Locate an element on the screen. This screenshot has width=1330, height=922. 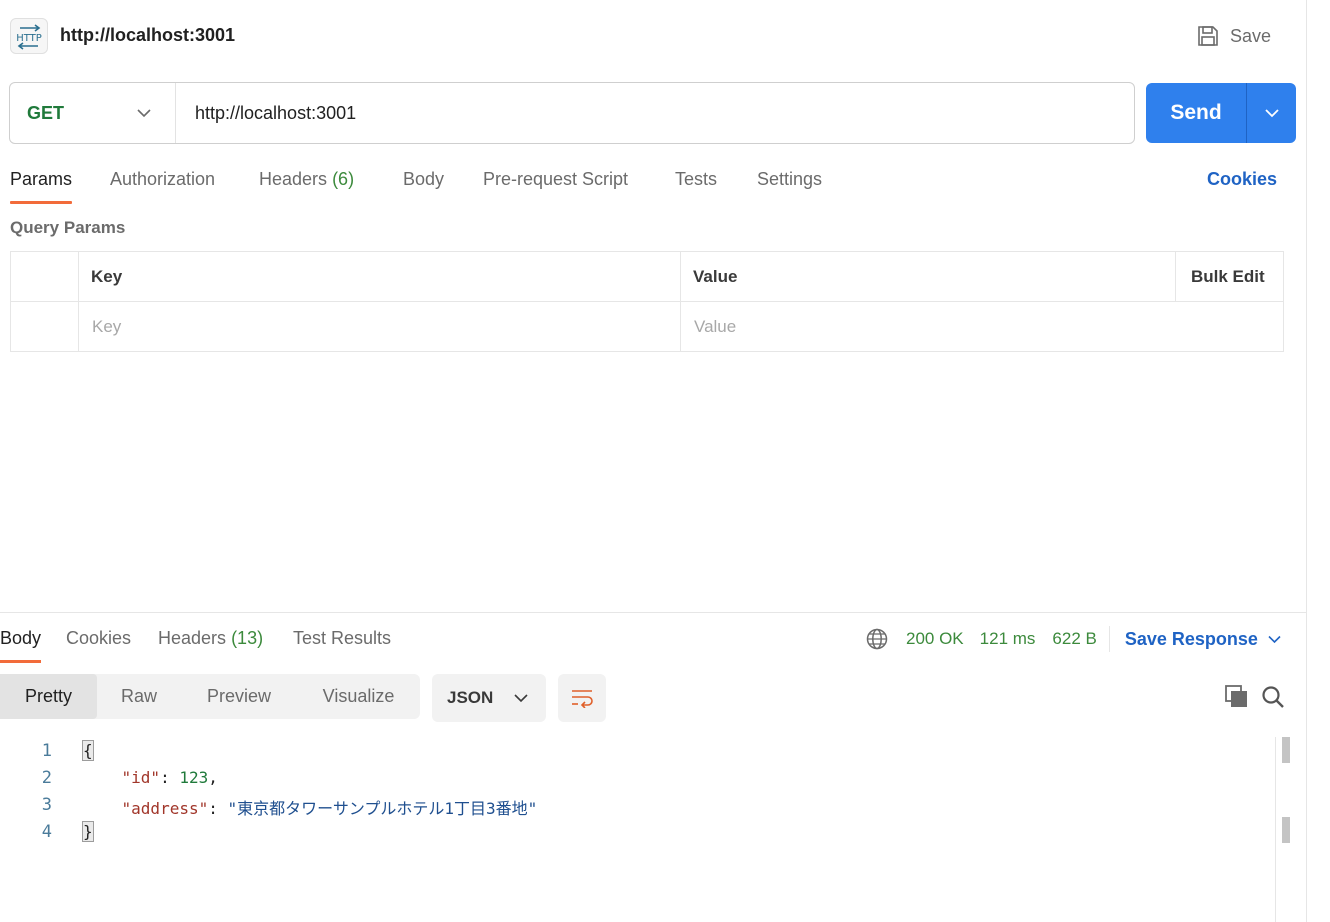
response-tab-cookies: Cookies is located at coordinates (98, 645).